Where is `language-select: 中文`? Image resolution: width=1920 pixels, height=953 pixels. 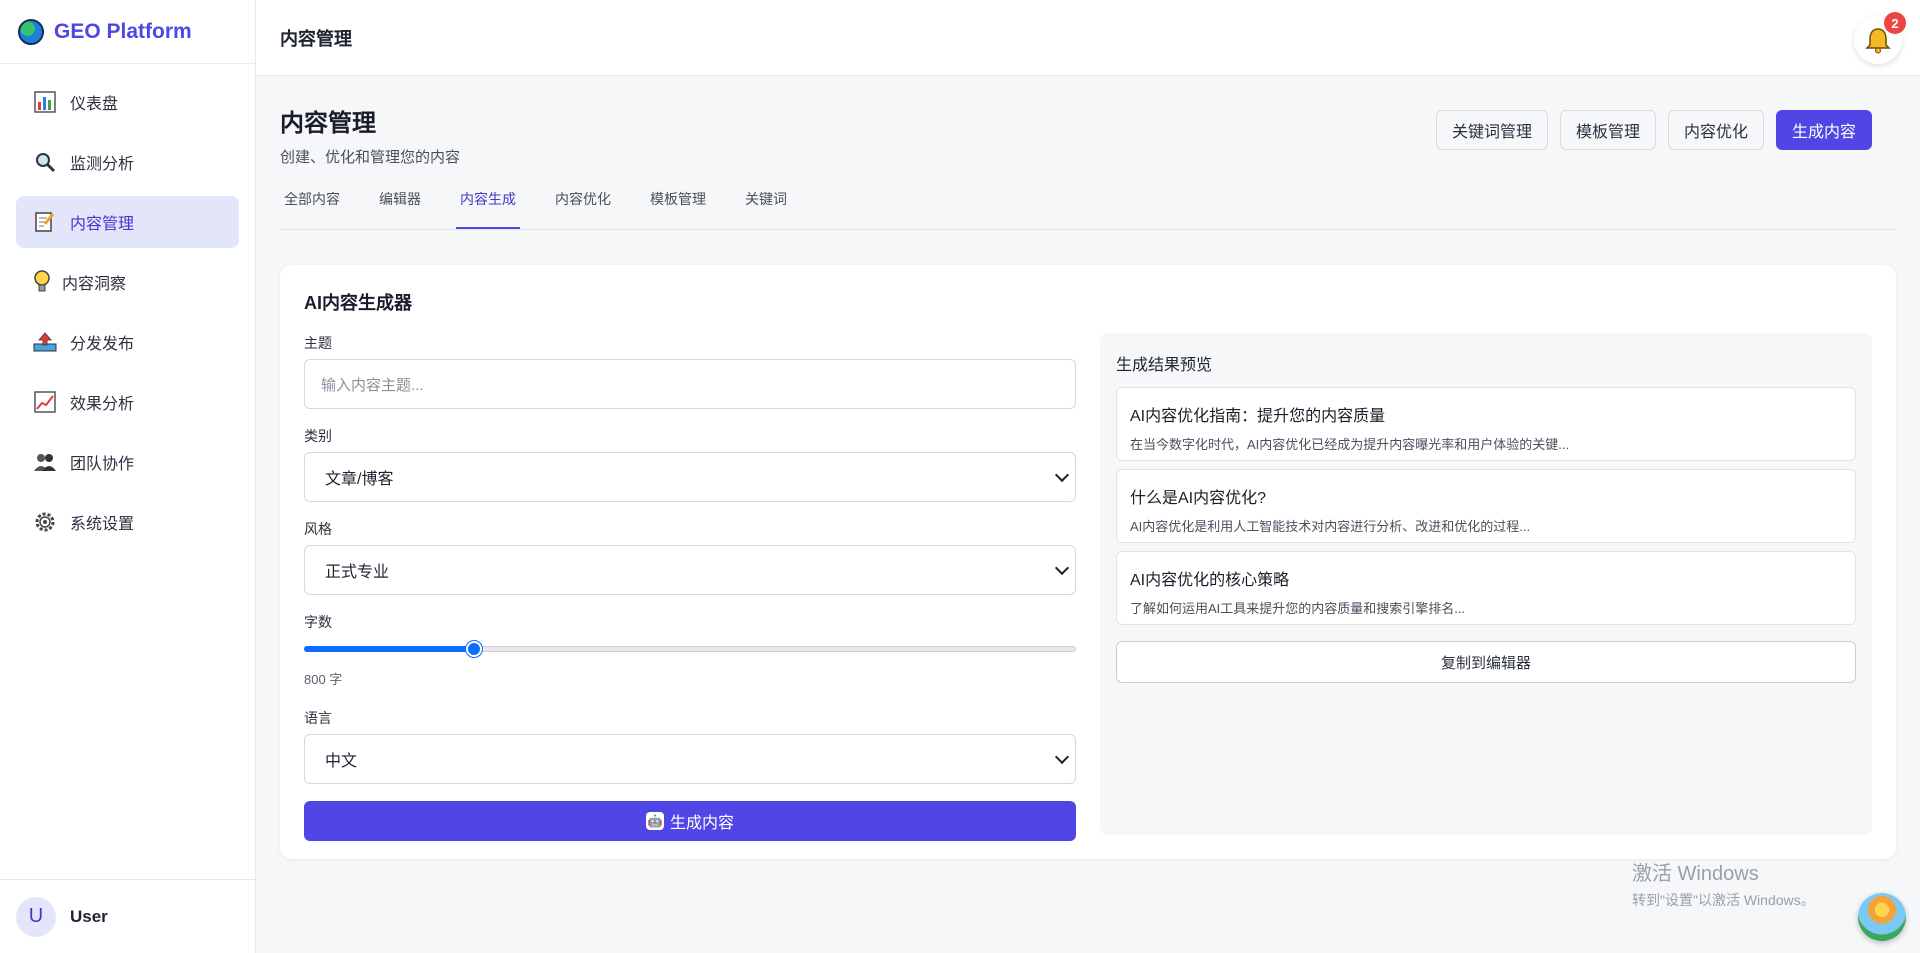 language-select: 中文 is located at coordinates (690, 759).